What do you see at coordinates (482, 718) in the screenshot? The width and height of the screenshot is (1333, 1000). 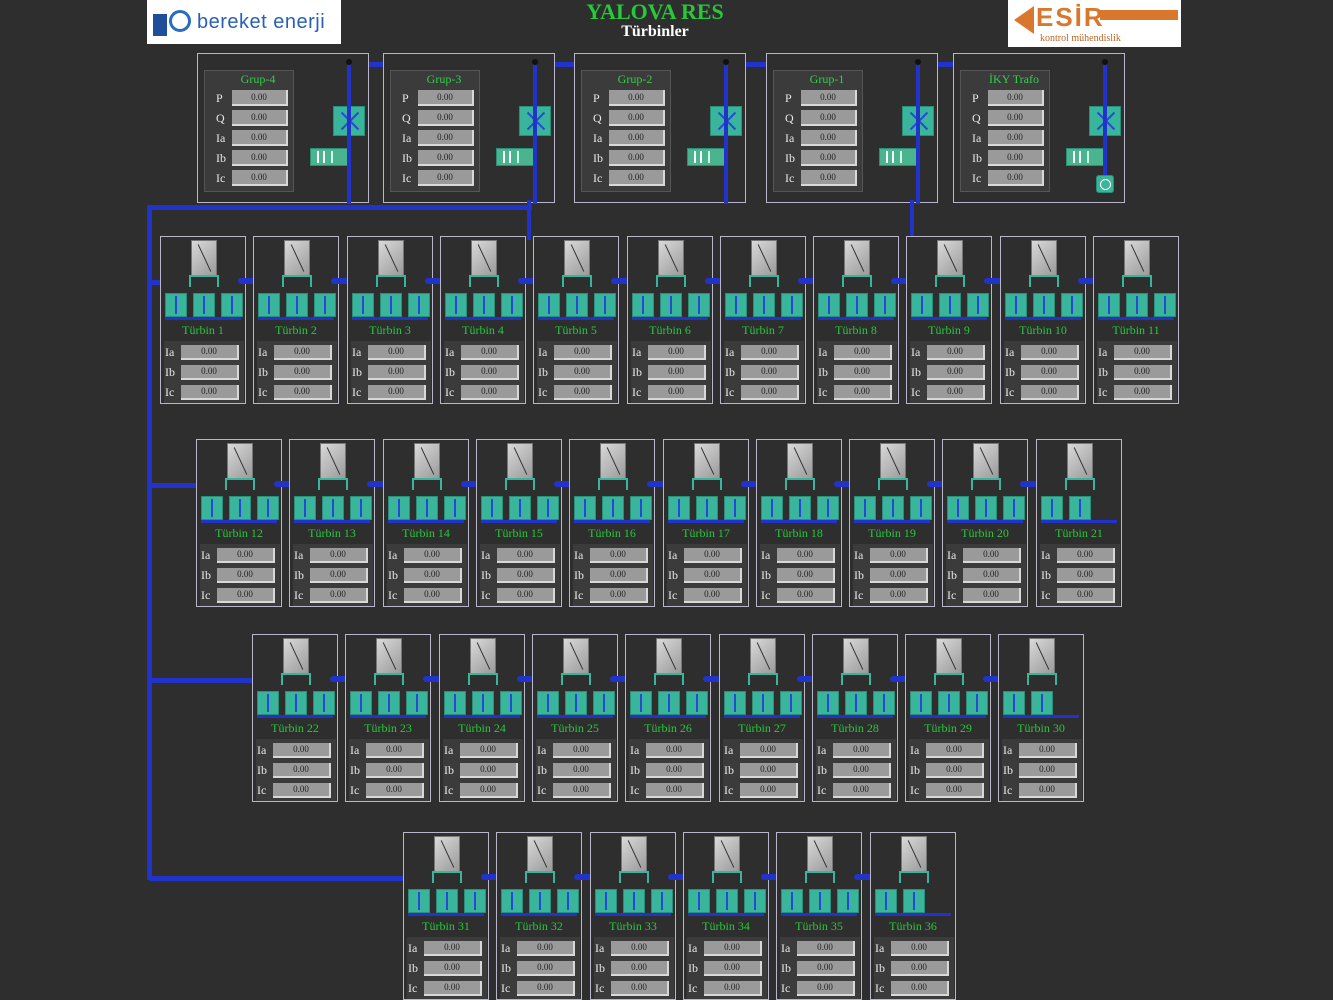 I see `turbine-panel-24: Türbin 24 Ia 0.00 Ib 0.00 Ic 0.00` at bounding box center [482, 718].